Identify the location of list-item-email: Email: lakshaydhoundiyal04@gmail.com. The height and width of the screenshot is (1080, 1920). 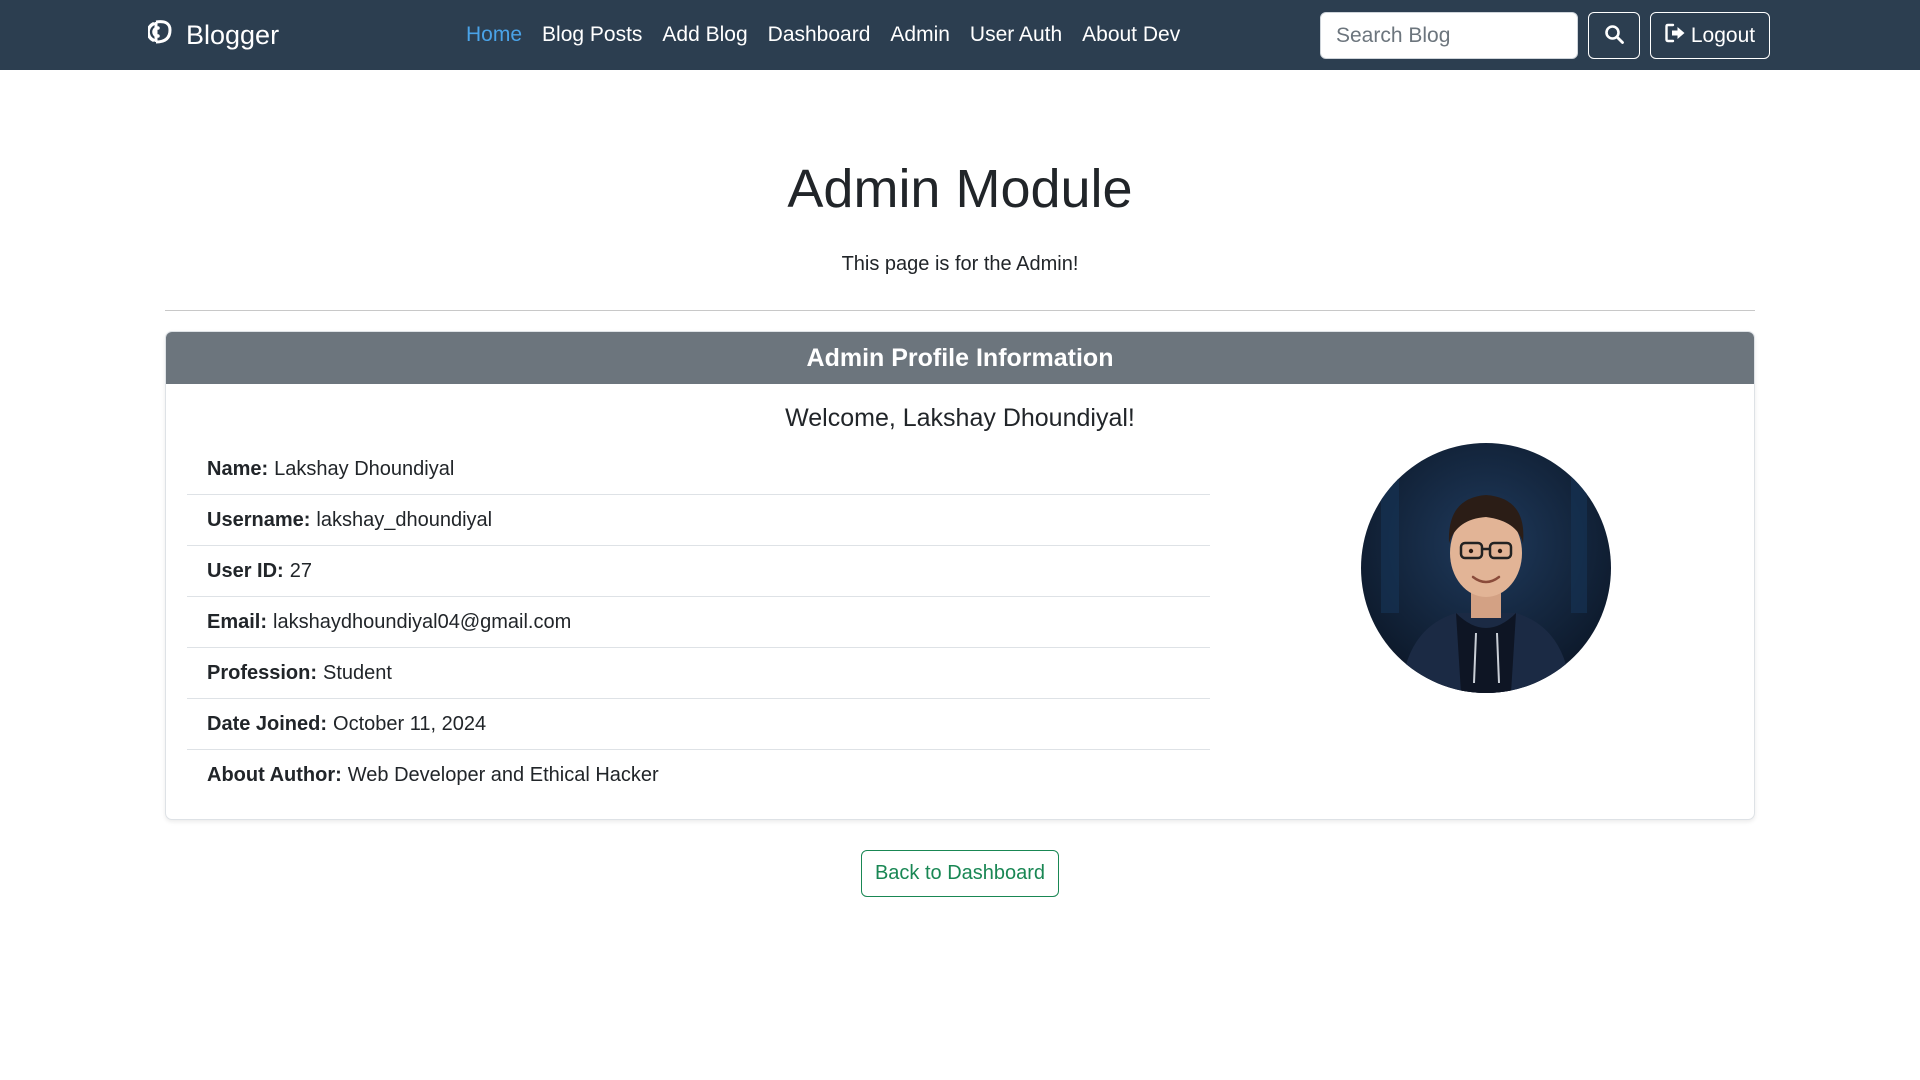
(698, 622).